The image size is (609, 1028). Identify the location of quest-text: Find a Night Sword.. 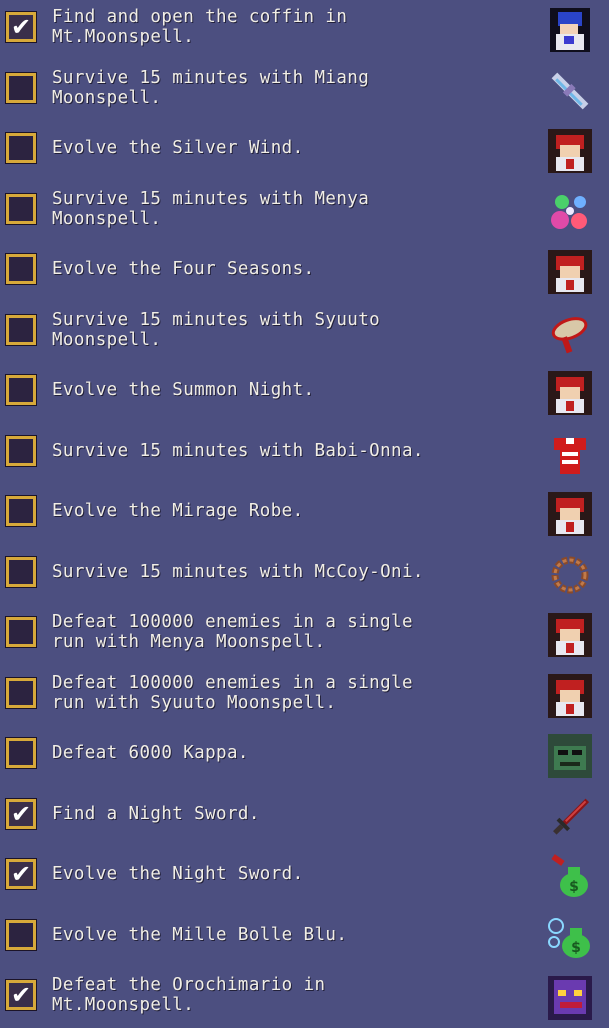
(156, 814).